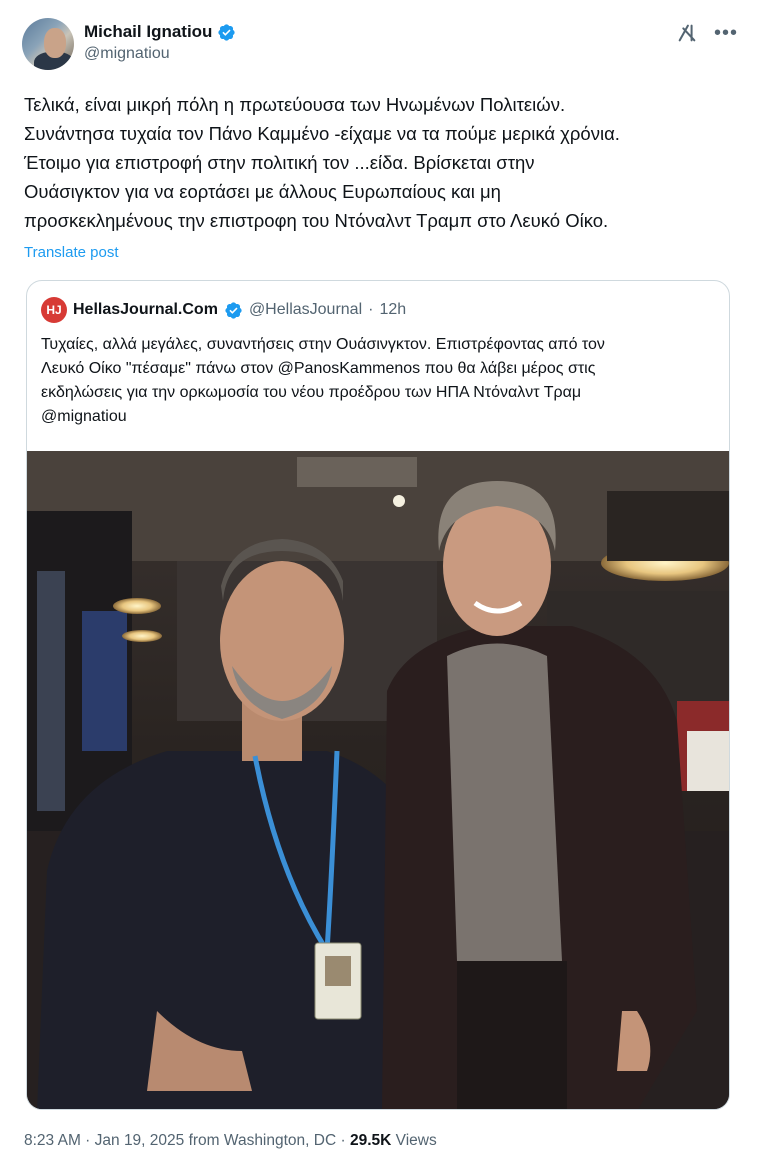 This screenshot has height=1163, width=760. What do you see at coordinates (282, 641) in the screenshot?
I see `left-man-face` at bounding box center [282, 641].